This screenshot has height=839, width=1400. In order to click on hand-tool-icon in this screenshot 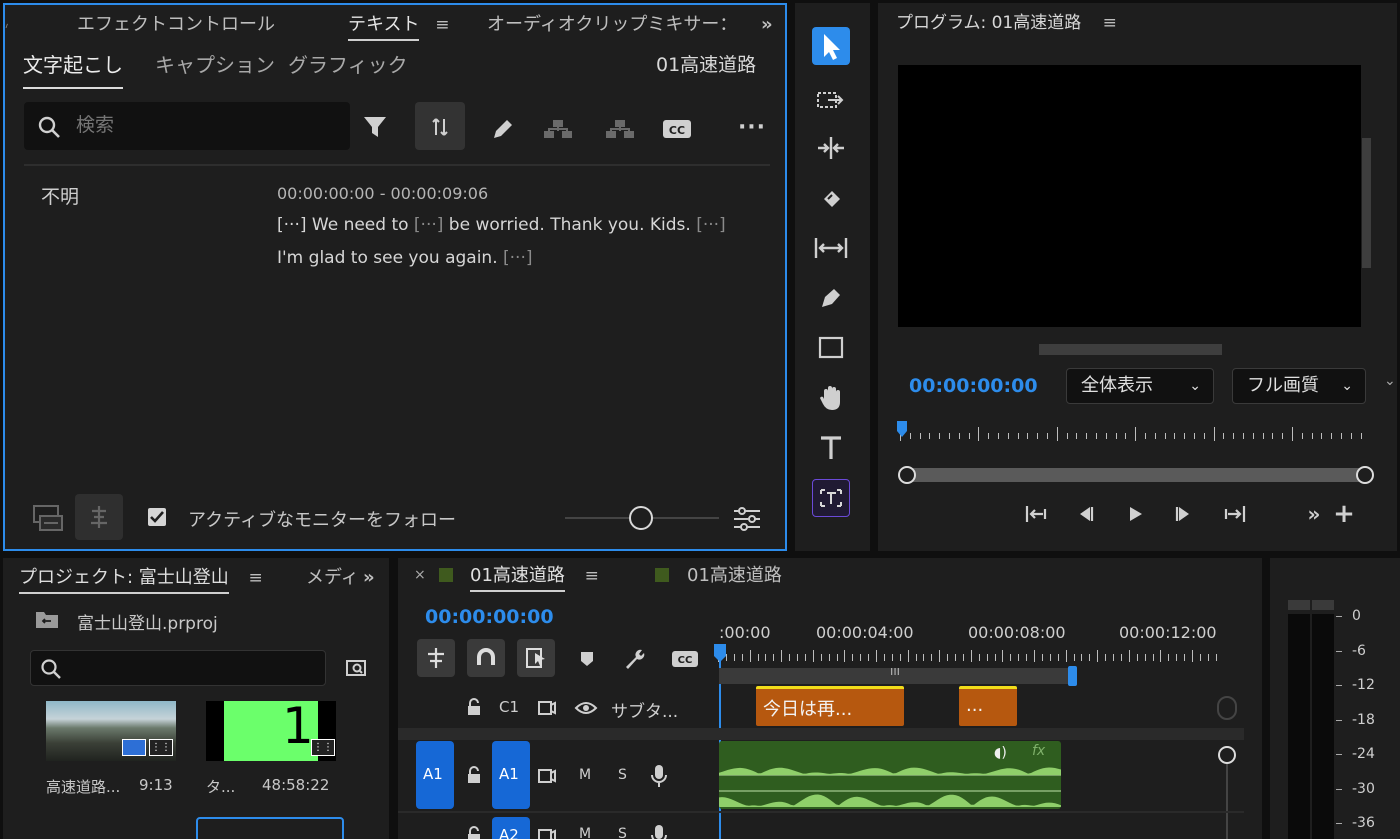, I will do `click(831, 398)`.